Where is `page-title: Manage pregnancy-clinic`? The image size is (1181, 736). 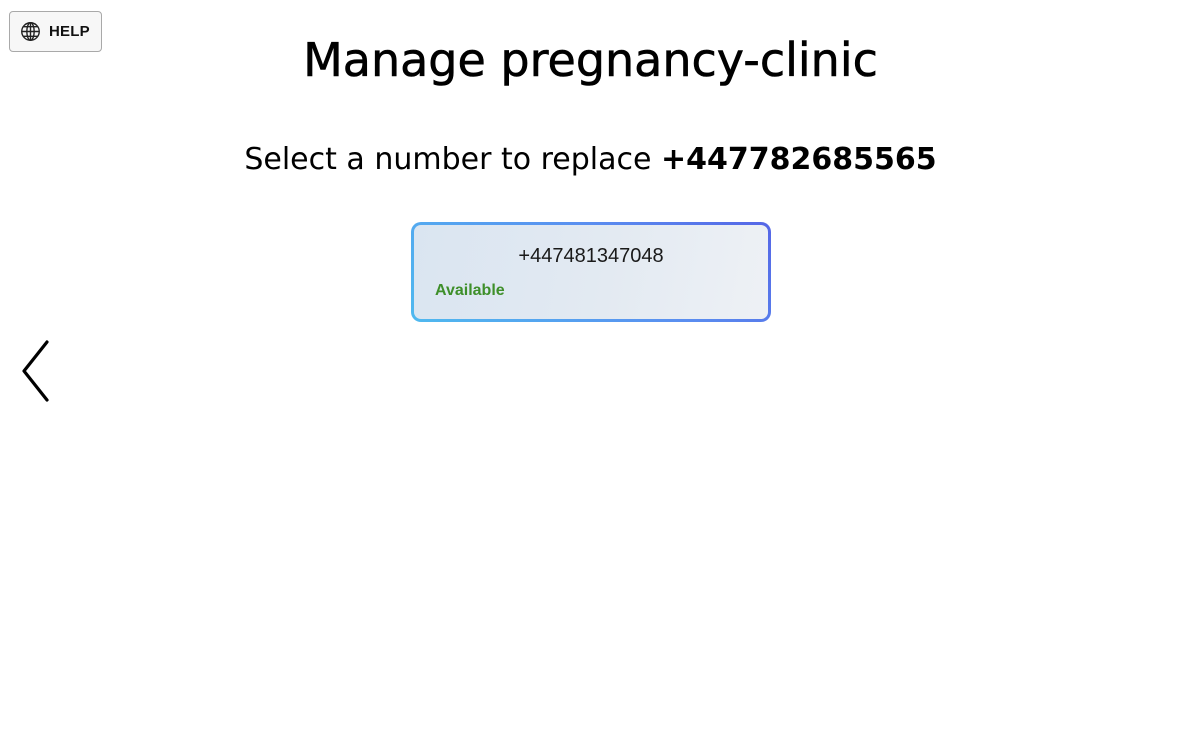 page-title: Manage pregnancy-clinic is located at coordinates (590, 60).